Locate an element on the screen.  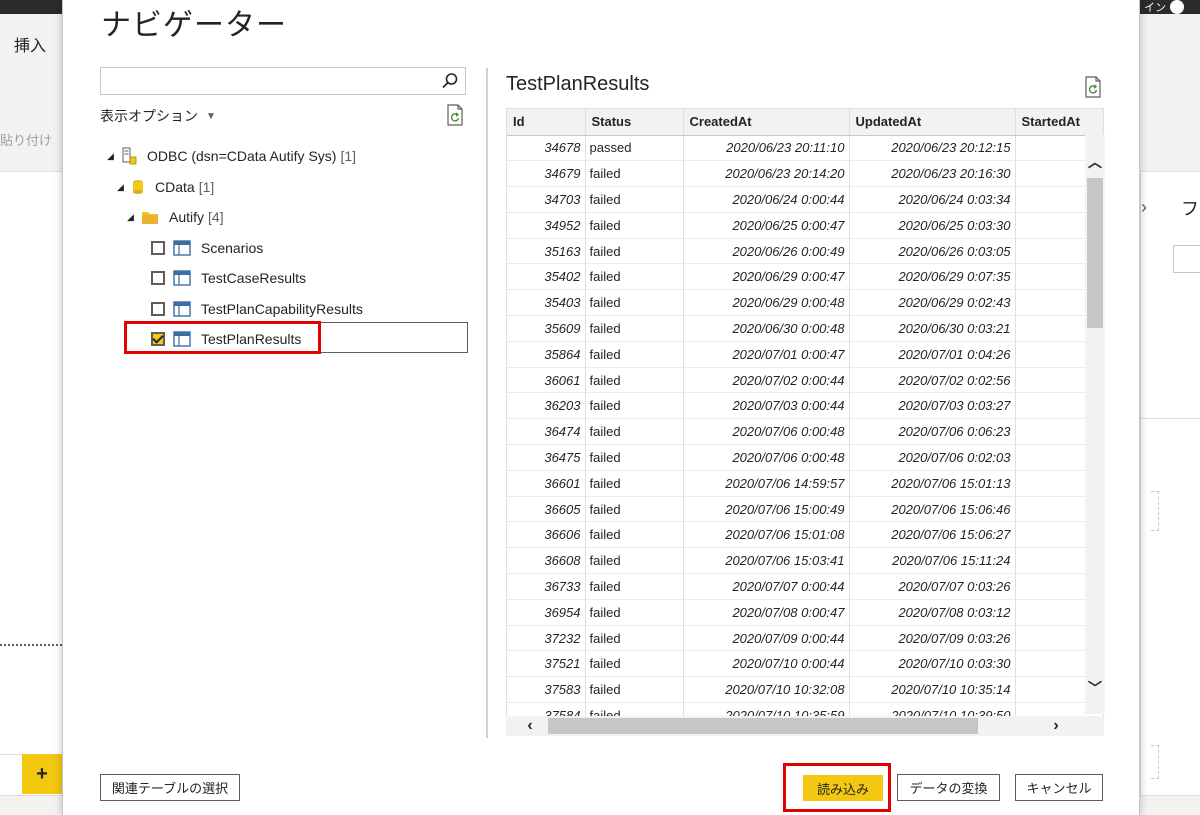
tree-node-odbc: ◢ ODBC (dsn=CData Autify Sys) [1] is located at coordinates (231, 156).